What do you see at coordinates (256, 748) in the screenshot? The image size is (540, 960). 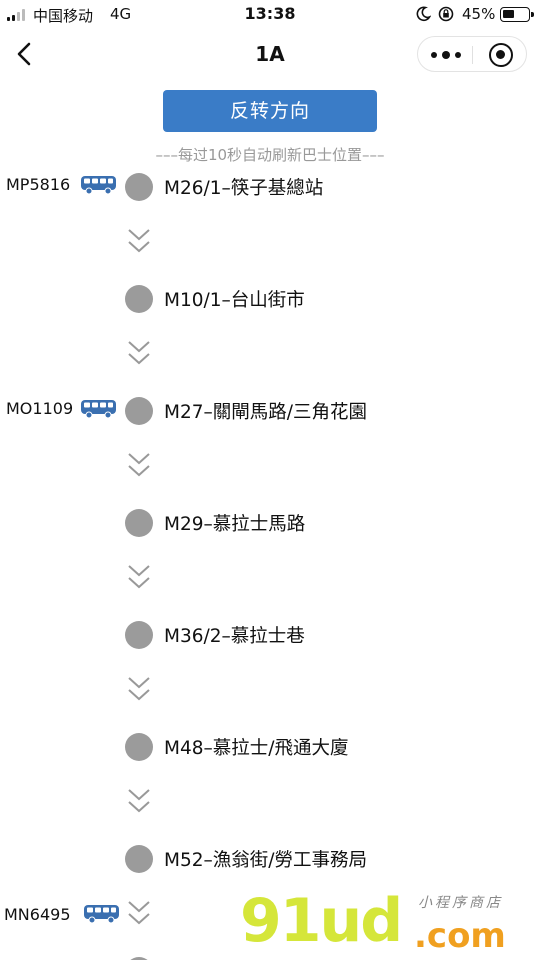 I see `stop-name: M48–慕拉士/飛通大廈` at bounding box center [256, 748].